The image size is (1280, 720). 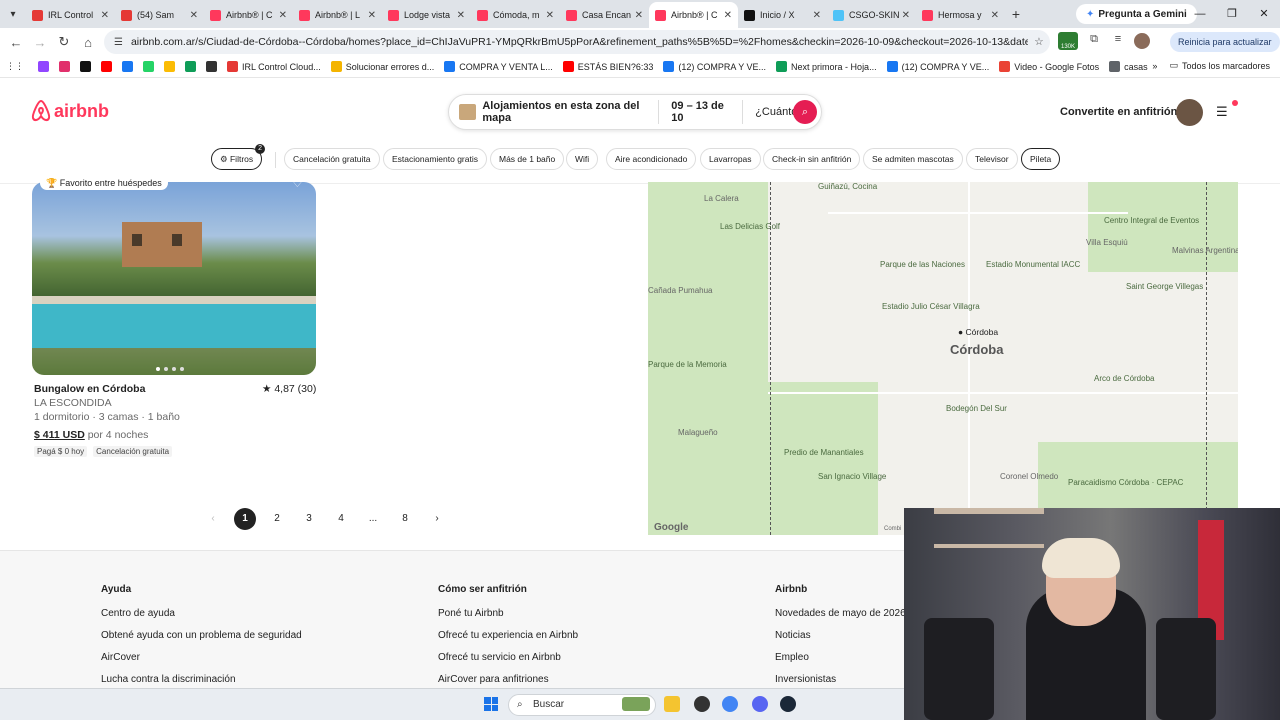 I want to click on widget-icon, so click(x=636, y=704).